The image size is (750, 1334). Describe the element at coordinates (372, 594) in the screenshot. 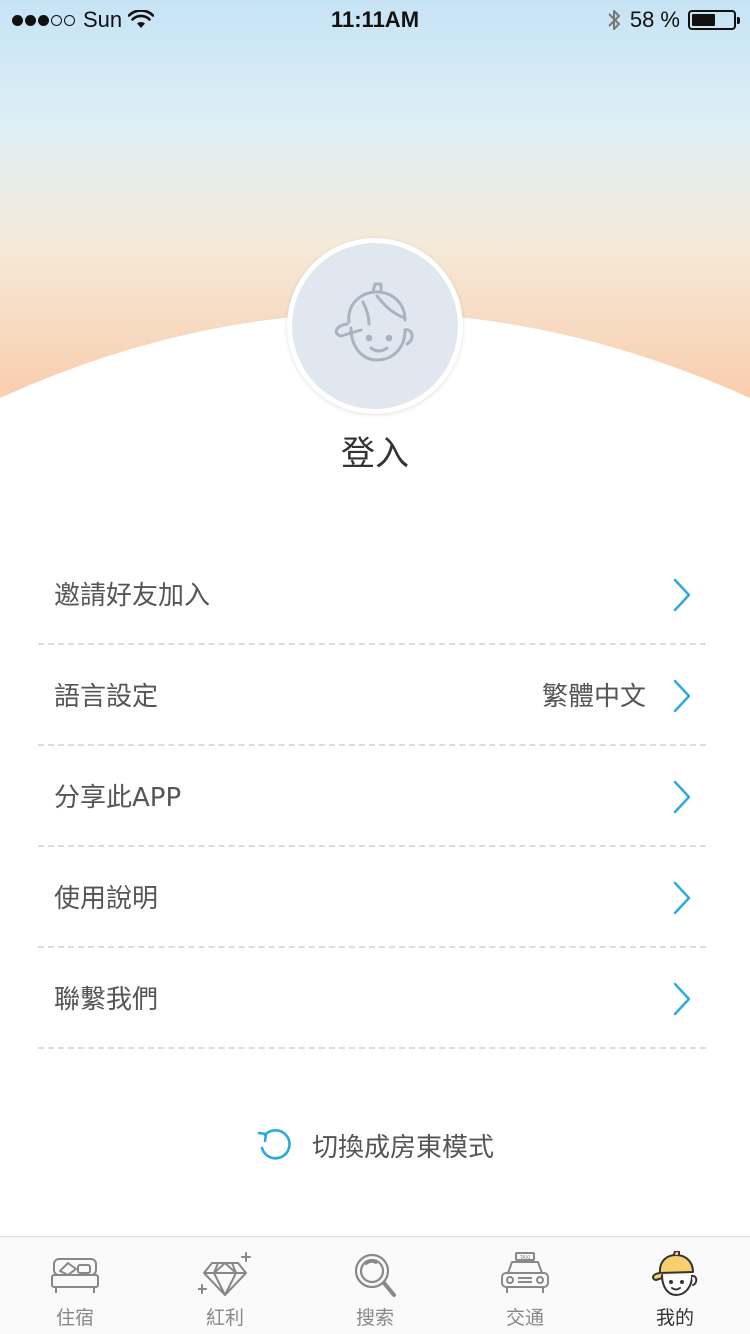

I see `menu-item-invite-friends: 邀請好友加入` at that location.